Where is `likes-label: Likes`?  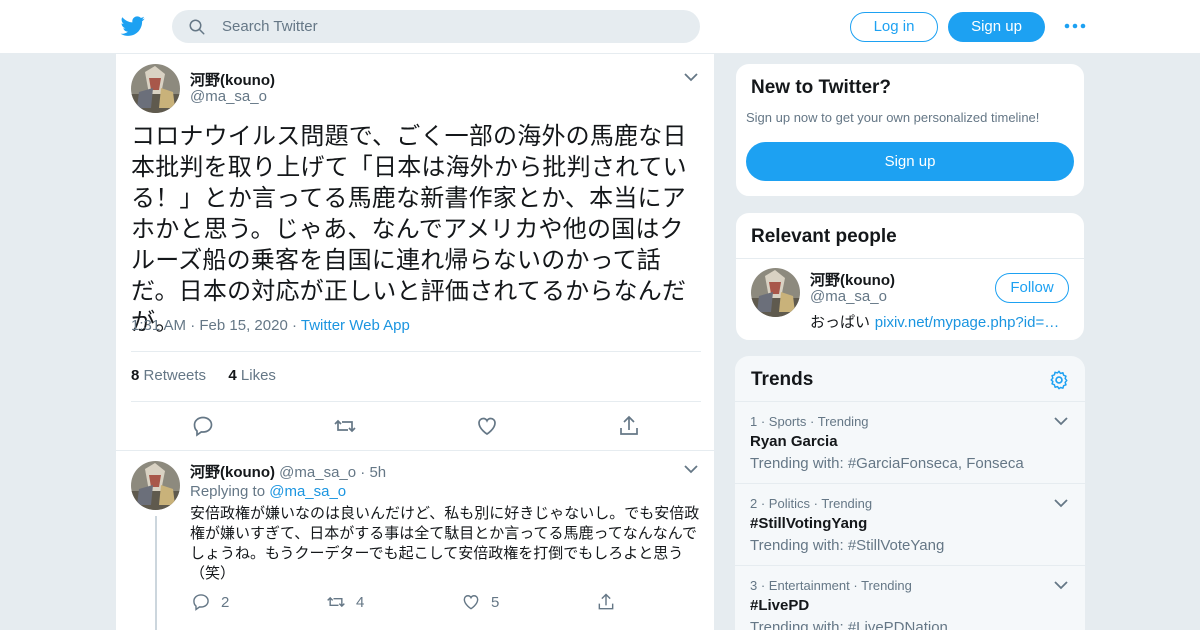
likes-label: Likes is located at coordinates (258, 375).